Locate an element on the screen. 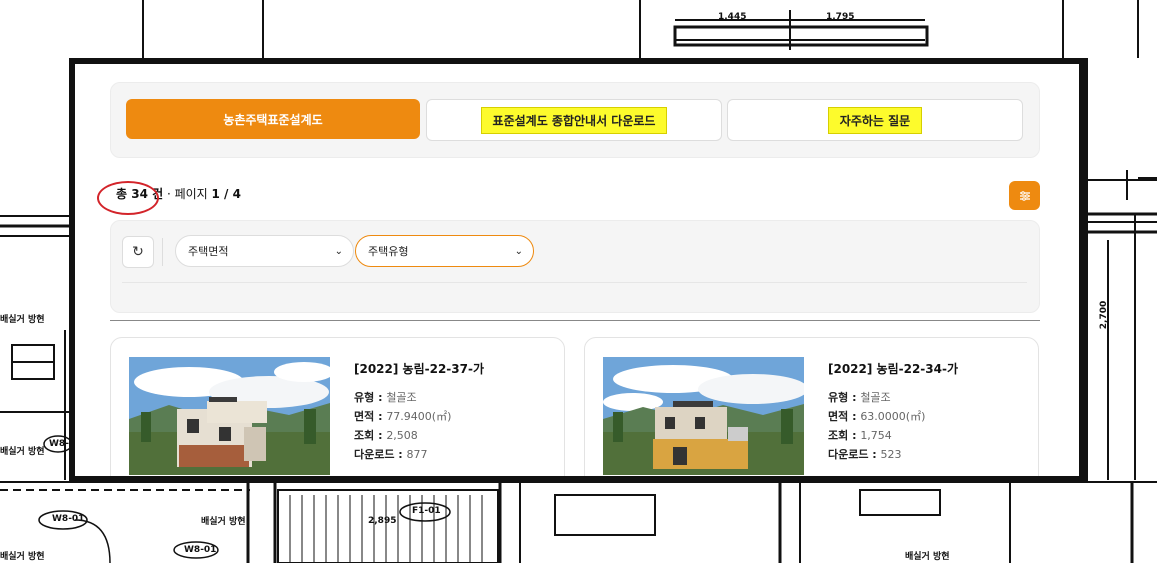 Image resolution: width=1157 pixels, height=563 pixels. views-value: 1,754 is located at coordinates (876, 435).